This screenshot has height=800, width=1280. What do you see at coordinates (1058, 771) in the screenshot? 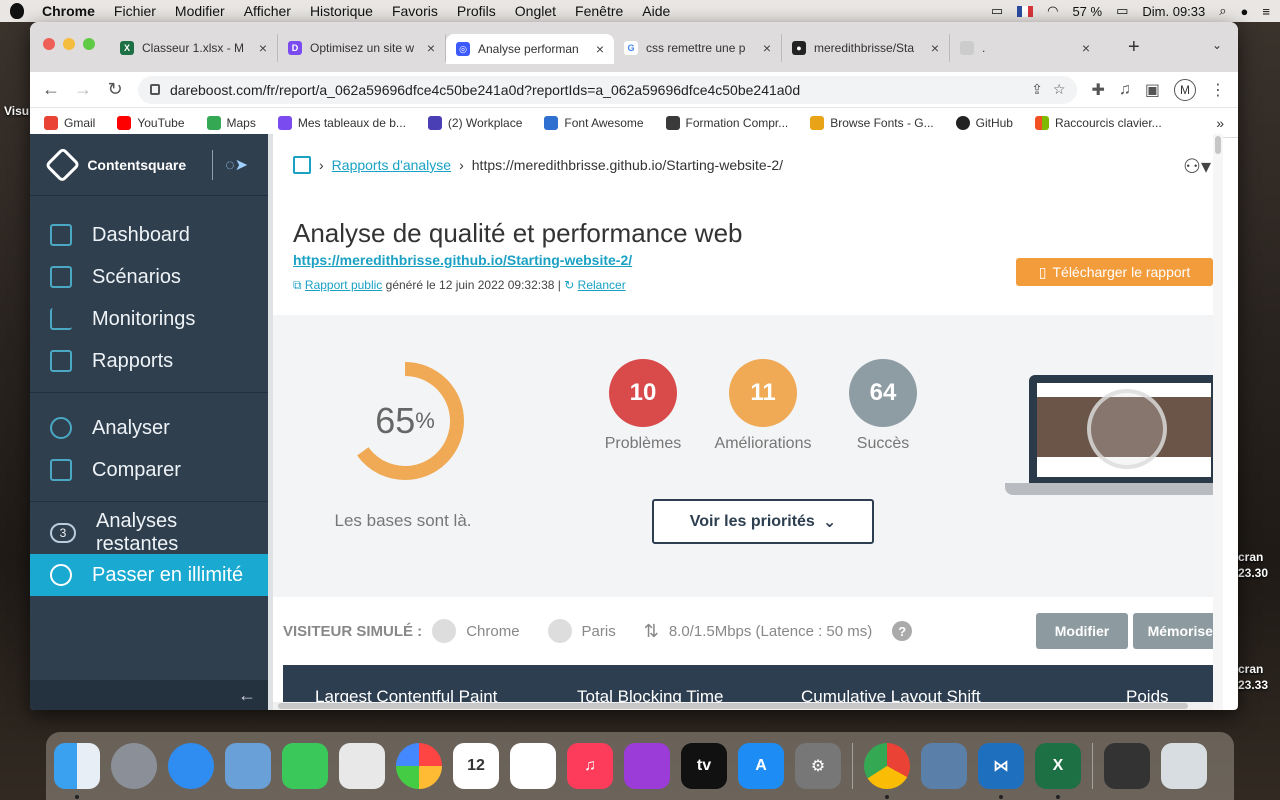
I see `excel-icon: X` at bounding box center [1058, 771].